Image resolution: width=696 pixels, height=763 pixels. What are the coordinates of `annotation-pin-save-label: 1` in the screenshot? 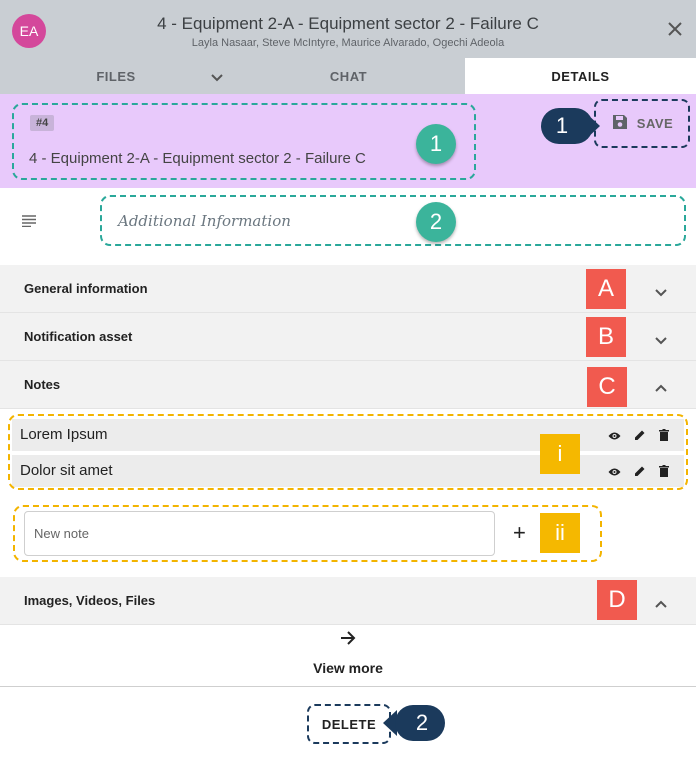 It's located at (562, 125).